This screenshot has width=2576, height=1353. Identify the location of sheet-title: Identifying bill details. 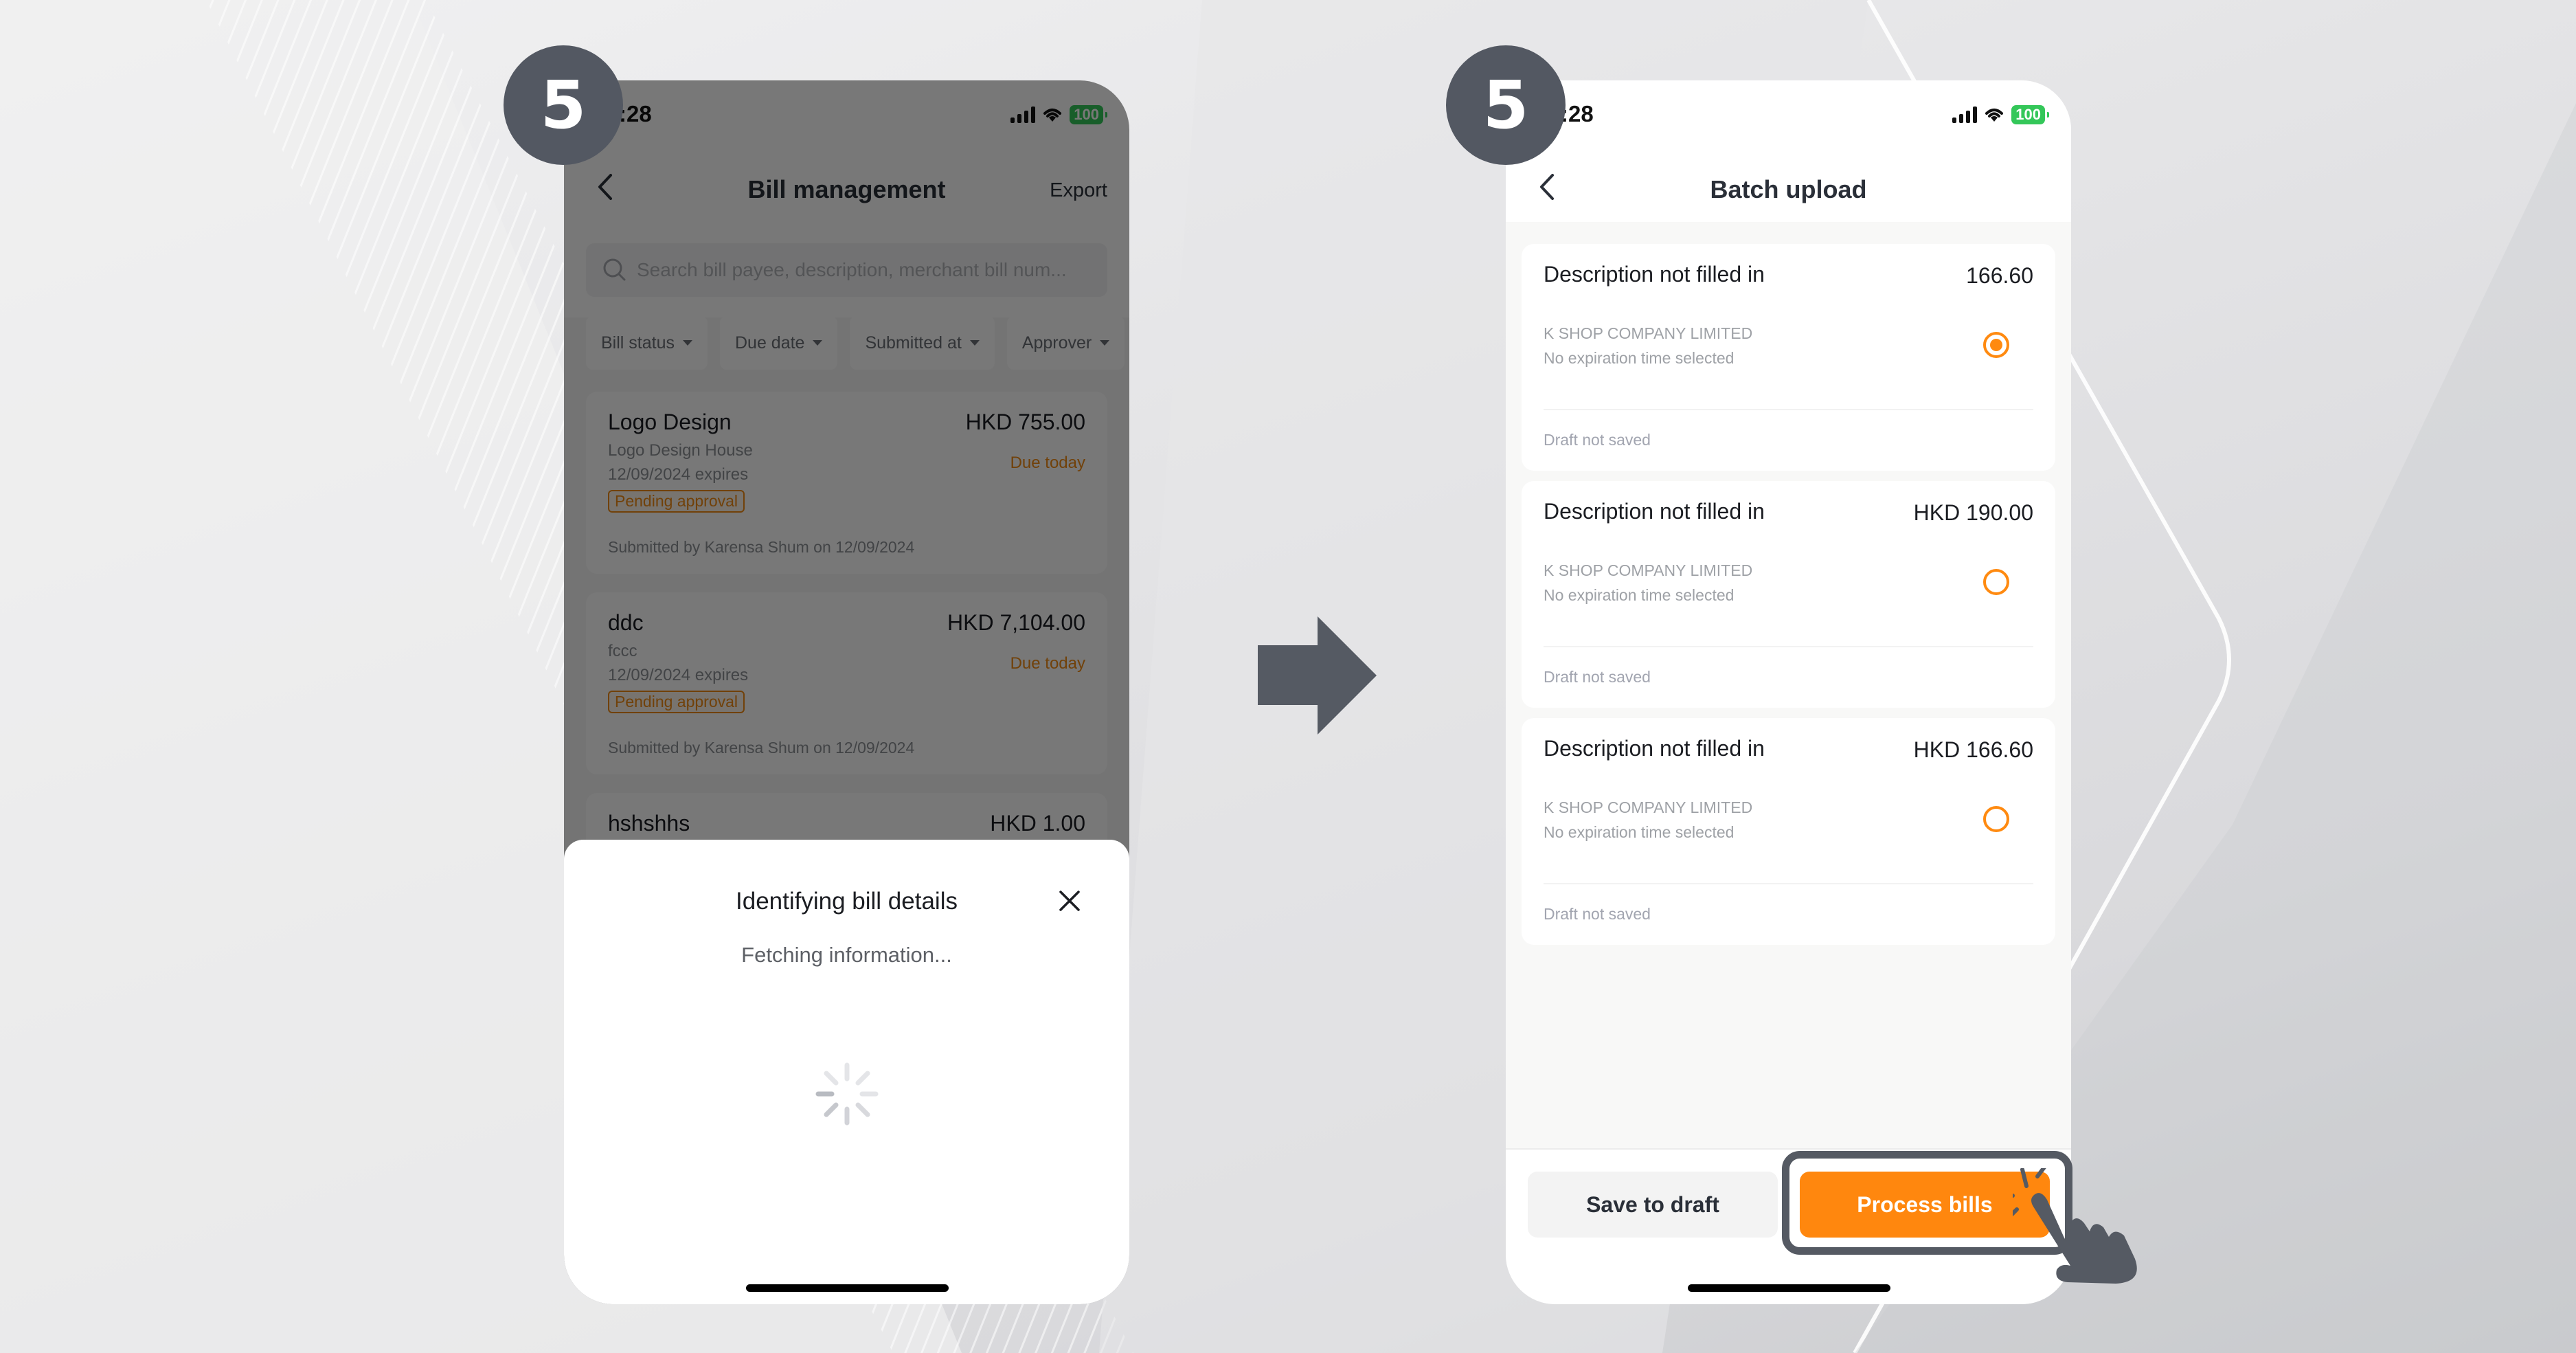
(847, 901).